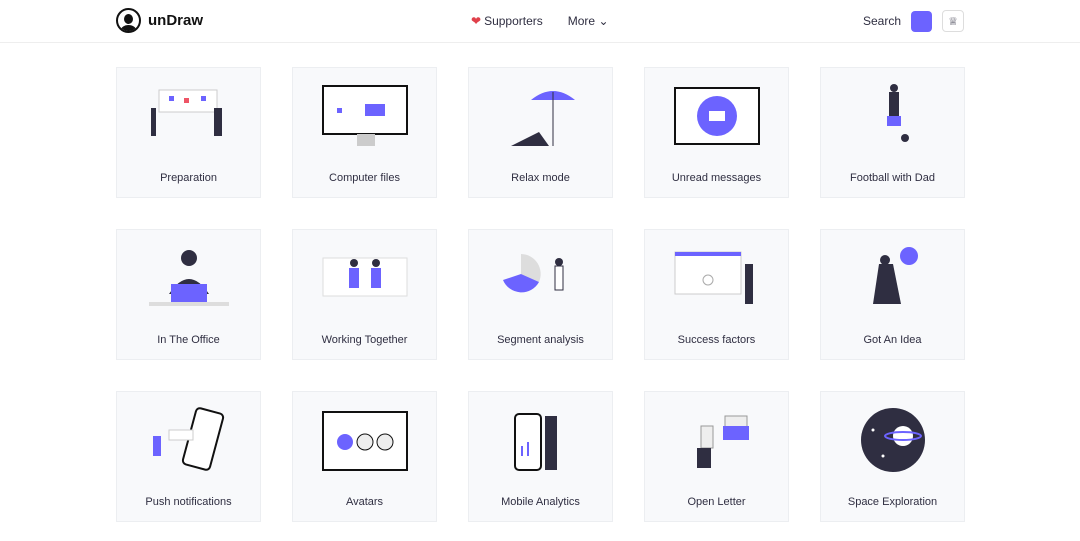 Image resolution: width=1080 pixels, height=541 pixels. What do you see at coordinates (540, 178) in the screenshot?
I see `illustration-label: Relax mode` at bounding box center [540, 178].